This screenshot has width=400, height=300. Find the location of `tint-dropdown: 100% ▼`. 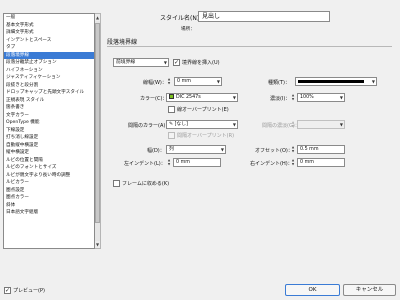

tint-dropdown: 100% ▼ is located at coordinates (321, 97).